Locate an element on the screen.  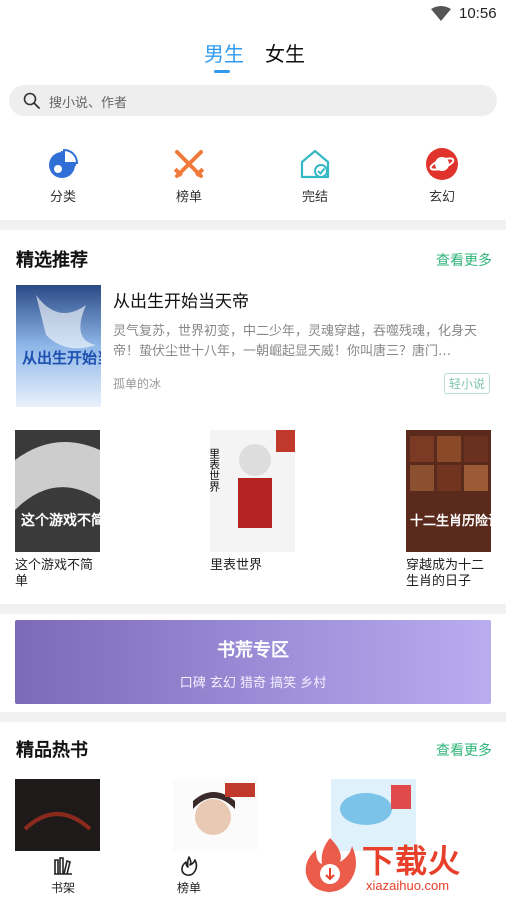
category-label: 榜单 is located at coordinates (188, 197).